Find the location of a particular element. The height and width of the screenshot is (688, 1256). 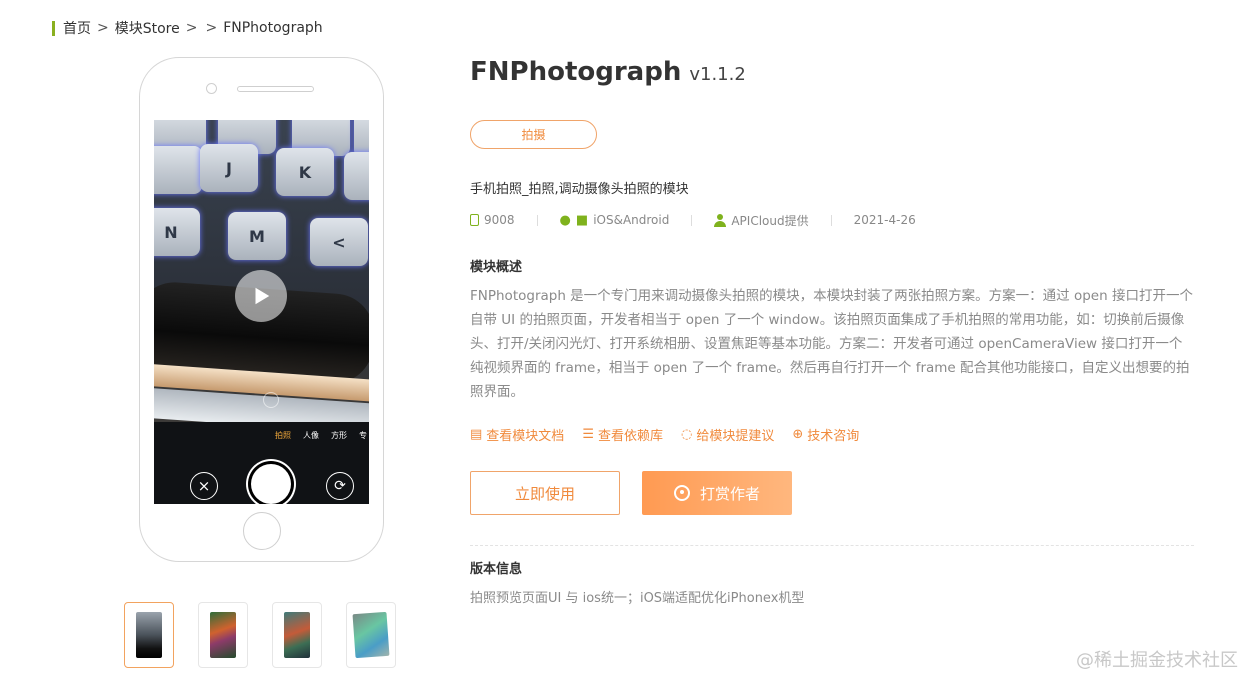

consult-link: ⊕ 技术咨询 is located at coordinates (825, 434).